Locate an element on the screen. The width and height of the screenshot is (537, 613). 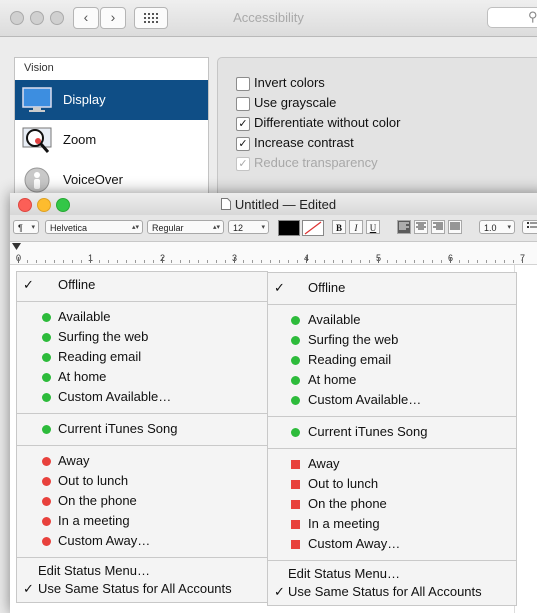
checkbox-label: Reduce transparency is located at coordinates (316, 162).